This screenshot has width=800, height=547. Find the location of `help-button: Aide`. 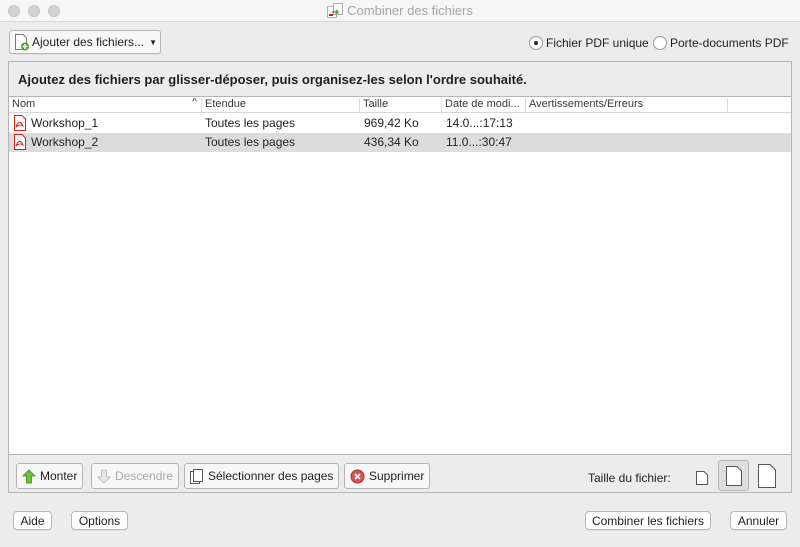

help-button: Aide is located at coordinates (32, 520).